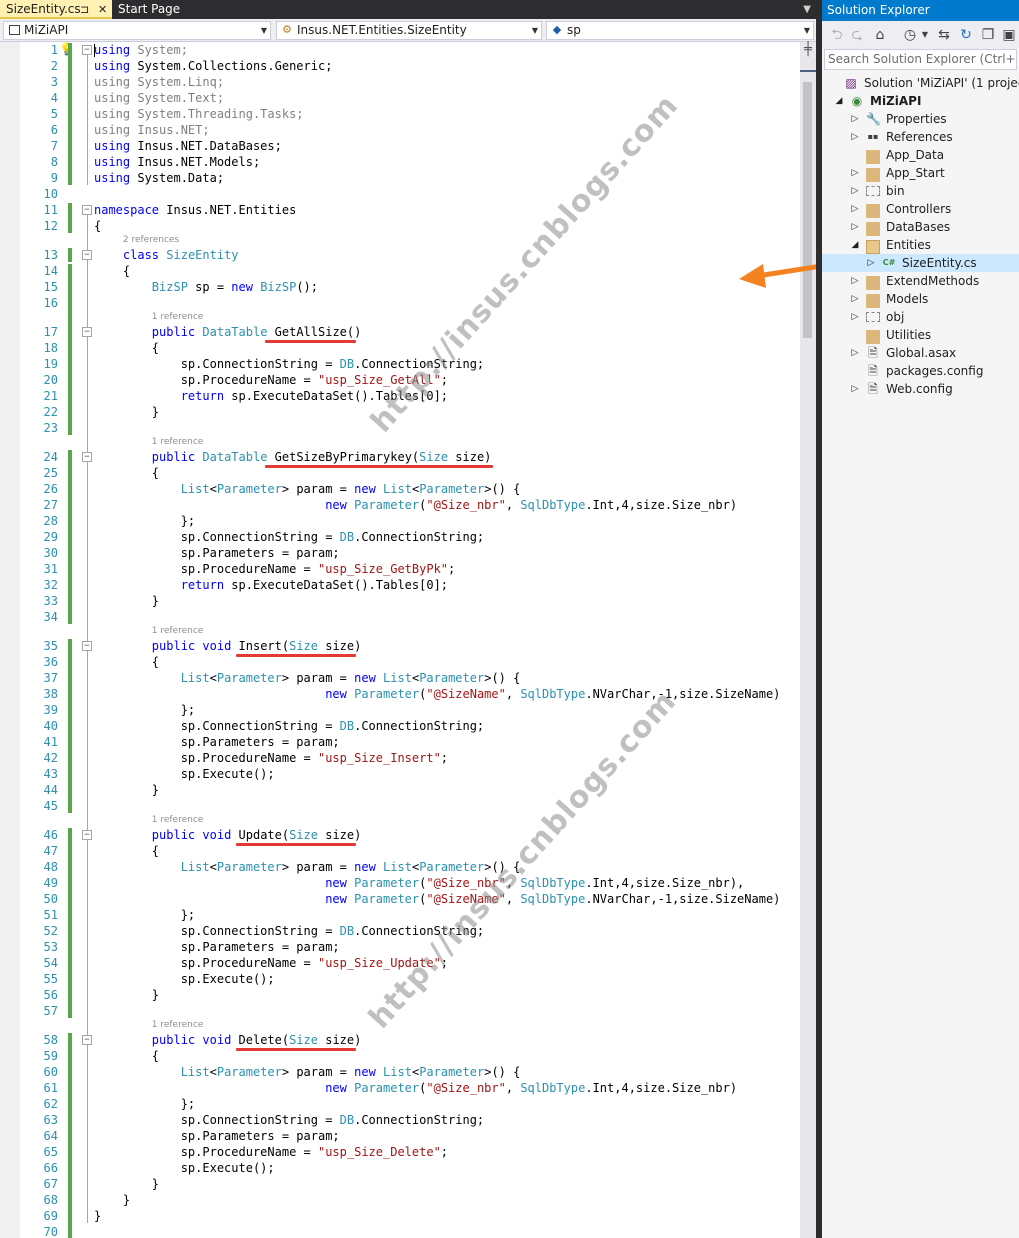 This screenshot has width=1019, height=1238. I want to click on type-dropdown: ⚙ Insus.NET.Entities.SizeEntity ▼, so click(409, 30).